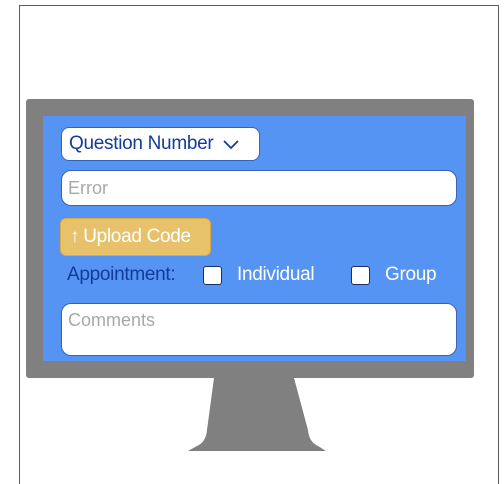 This screenshot has height=484, width=504. I want to click on appointment-label: Appointment:, so click(121, 274).